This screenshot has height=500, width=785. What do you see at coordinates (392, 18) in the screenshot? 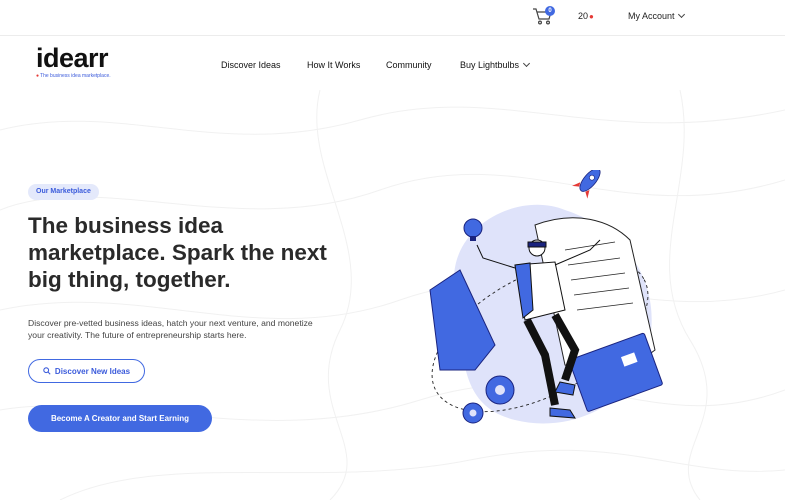
I see `top-bar: 0 20 ● My Account` at bounding box center [392, 18].